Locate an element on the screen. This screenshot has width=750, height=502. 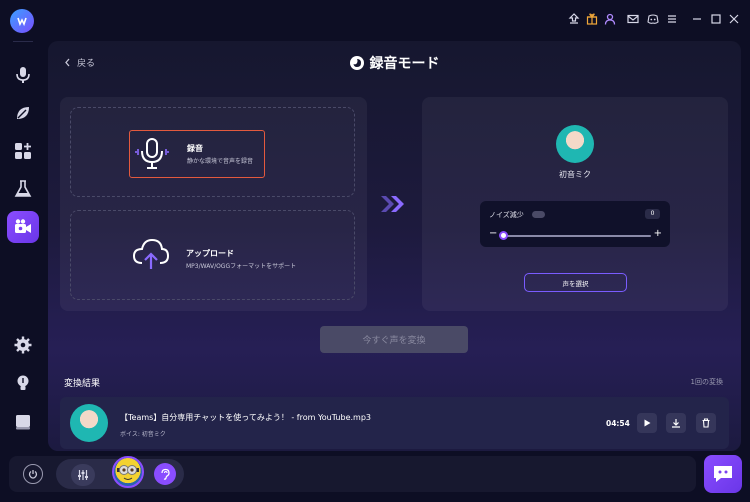
voice-avatar is located at coordinates (575, 144).